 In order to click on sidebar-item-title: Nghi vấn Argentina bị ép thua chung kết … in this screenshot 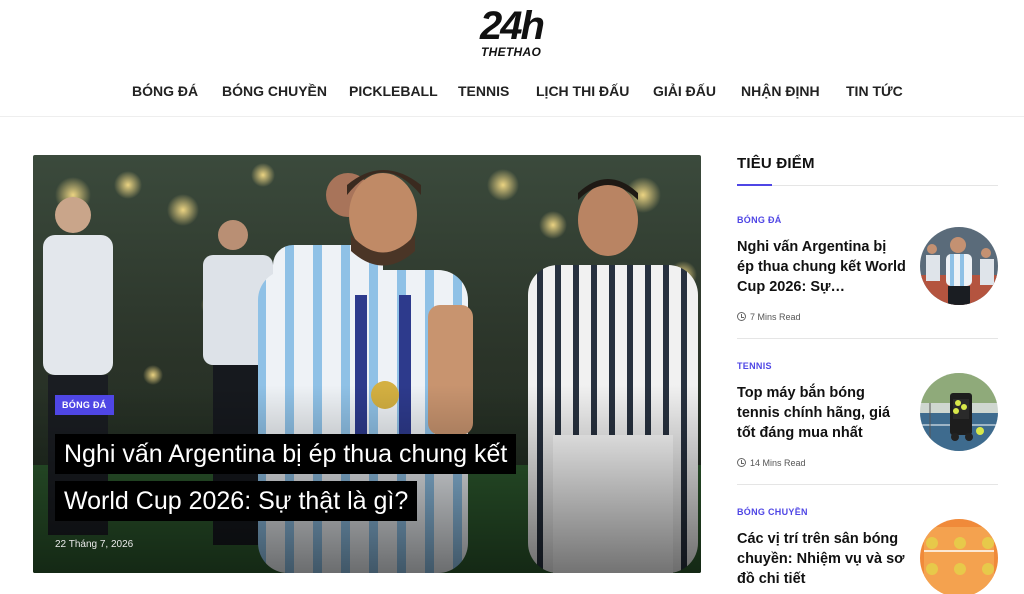, I will do `click(822, 267)`.